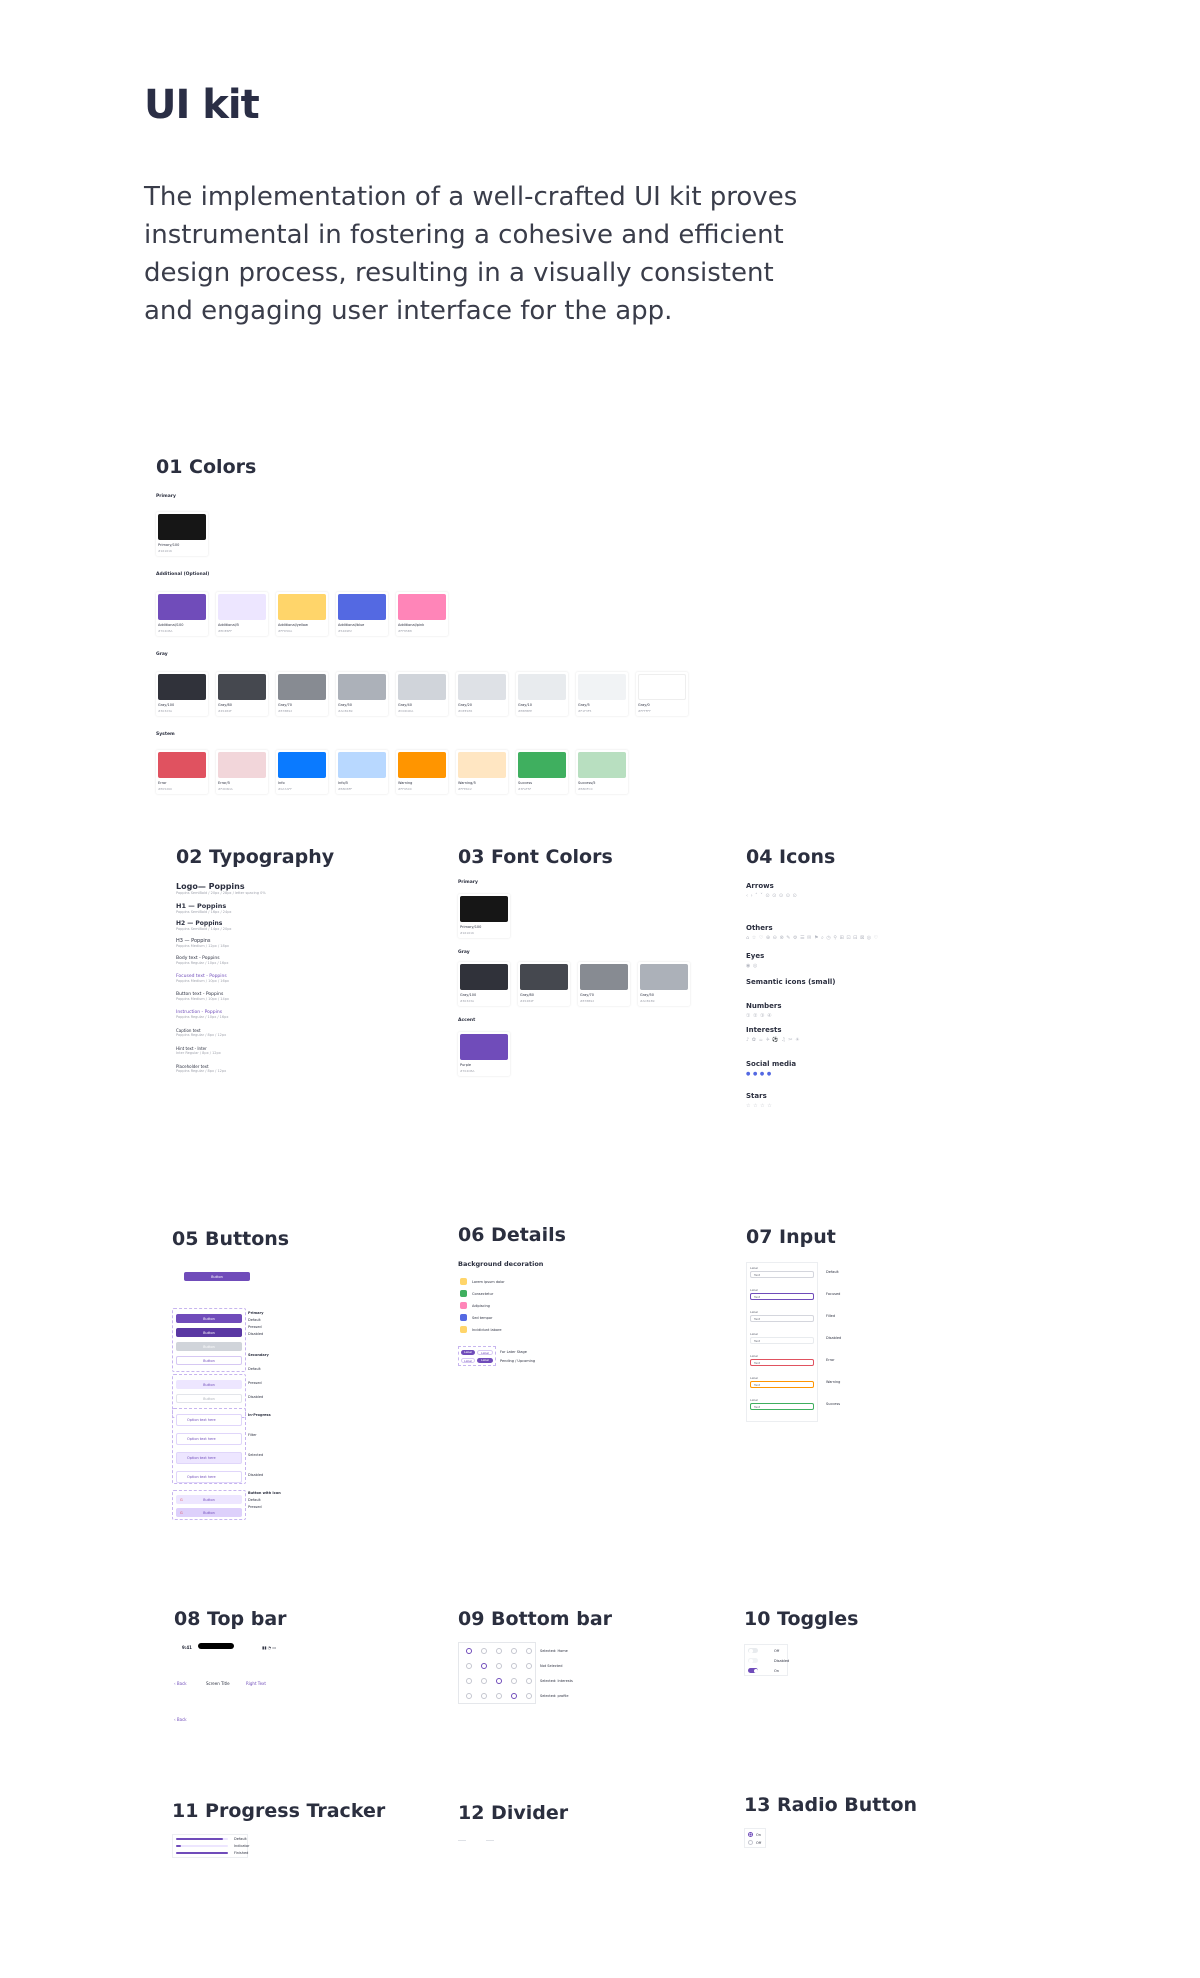 This screenshot has width=1200, height=1978. What do you see at coordinates (165, 734) in the screenshot?
I see `system-label: System` at bounding box center [165, 734].